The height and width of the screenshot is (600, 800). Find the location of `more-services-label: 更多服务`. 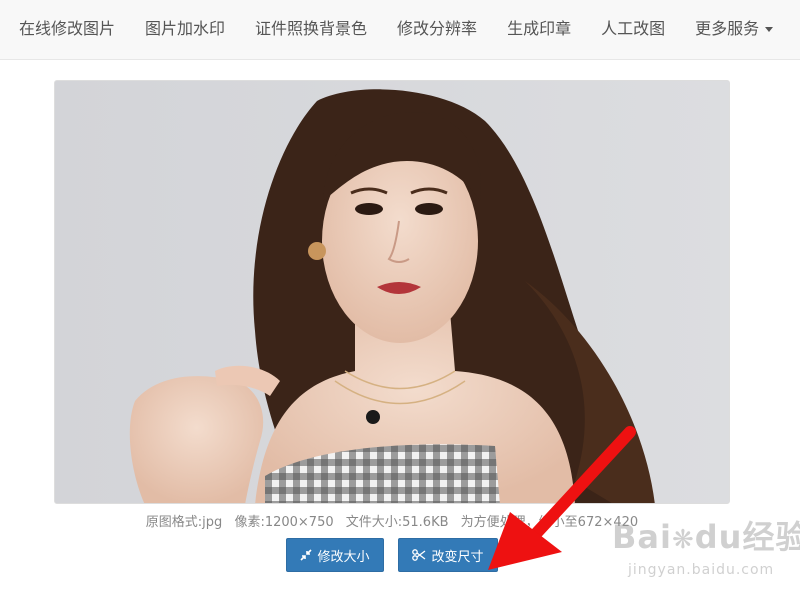

more-services-label: 更多服务 is located at coordinates (727, 28).